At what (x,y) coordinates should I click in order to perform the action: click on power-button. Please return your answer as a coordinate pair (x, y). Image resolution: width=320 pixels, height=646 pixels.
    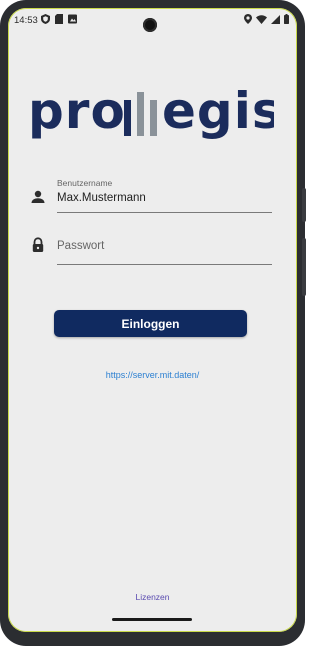
    Looking at the image, I should click on (304, 205).